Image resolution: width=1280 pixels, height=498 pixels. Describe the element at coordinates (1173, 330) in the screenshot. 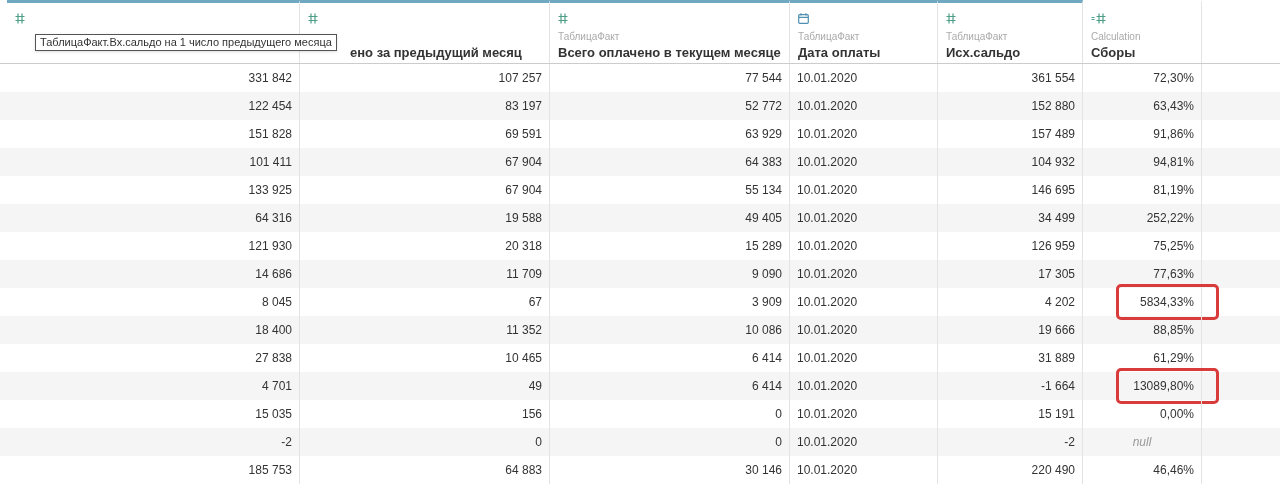

I see `table-cell-text: 88,85%` at that location.